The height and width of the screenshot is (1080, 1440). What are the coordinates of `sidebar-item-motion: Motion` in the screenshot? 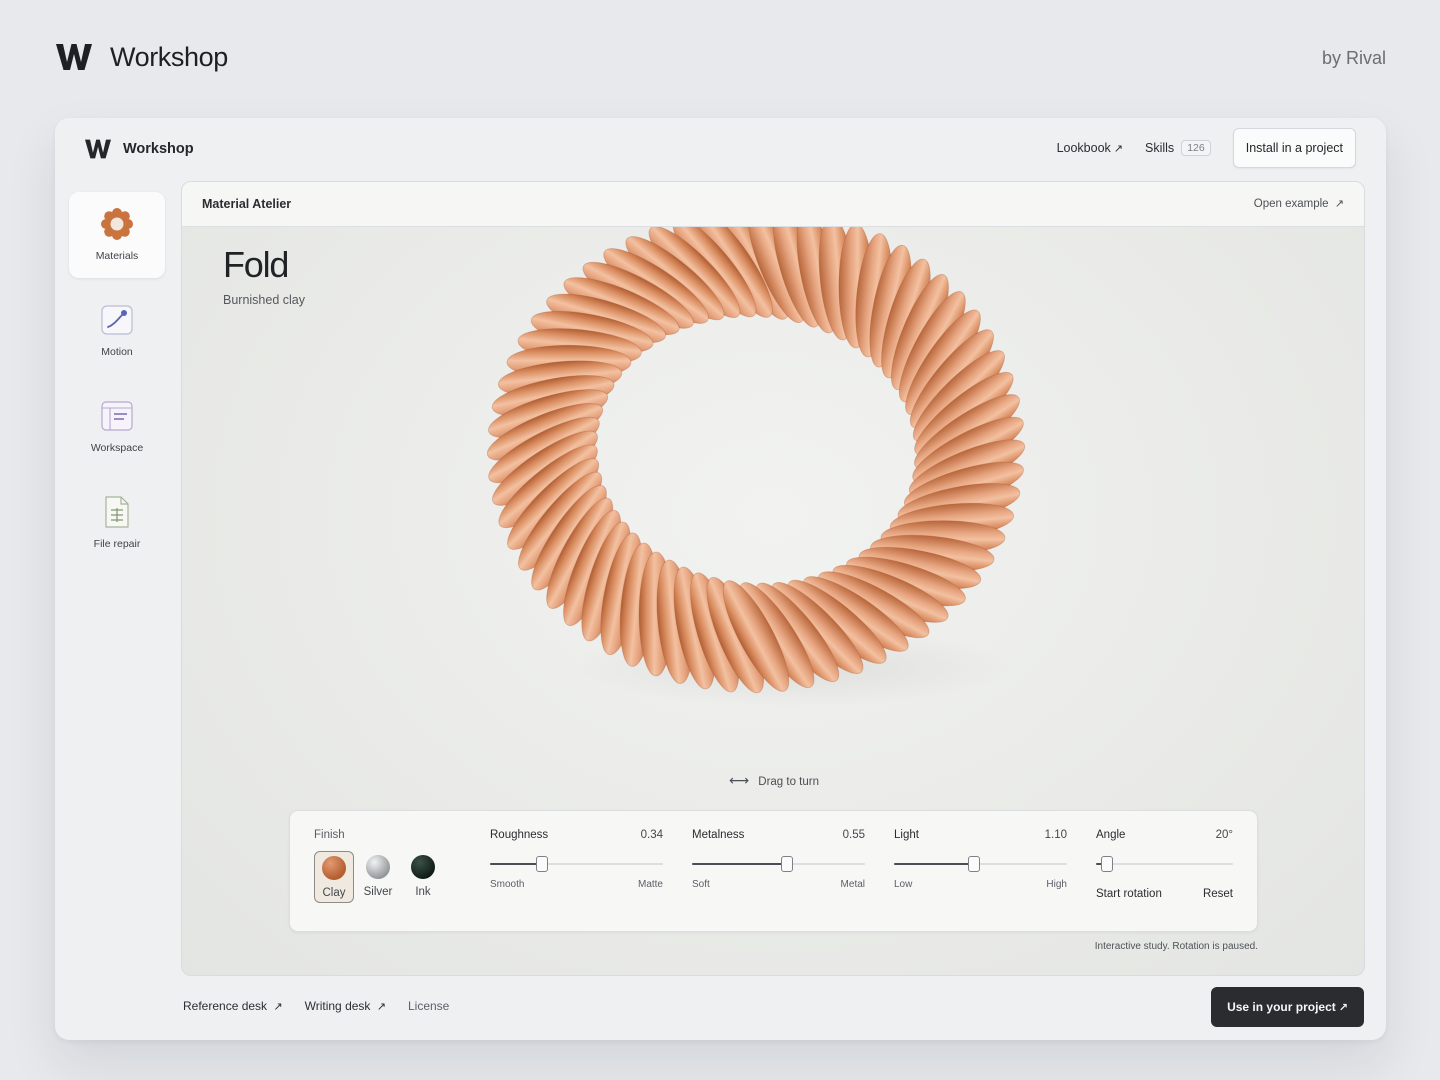 It's located at (117, 331).